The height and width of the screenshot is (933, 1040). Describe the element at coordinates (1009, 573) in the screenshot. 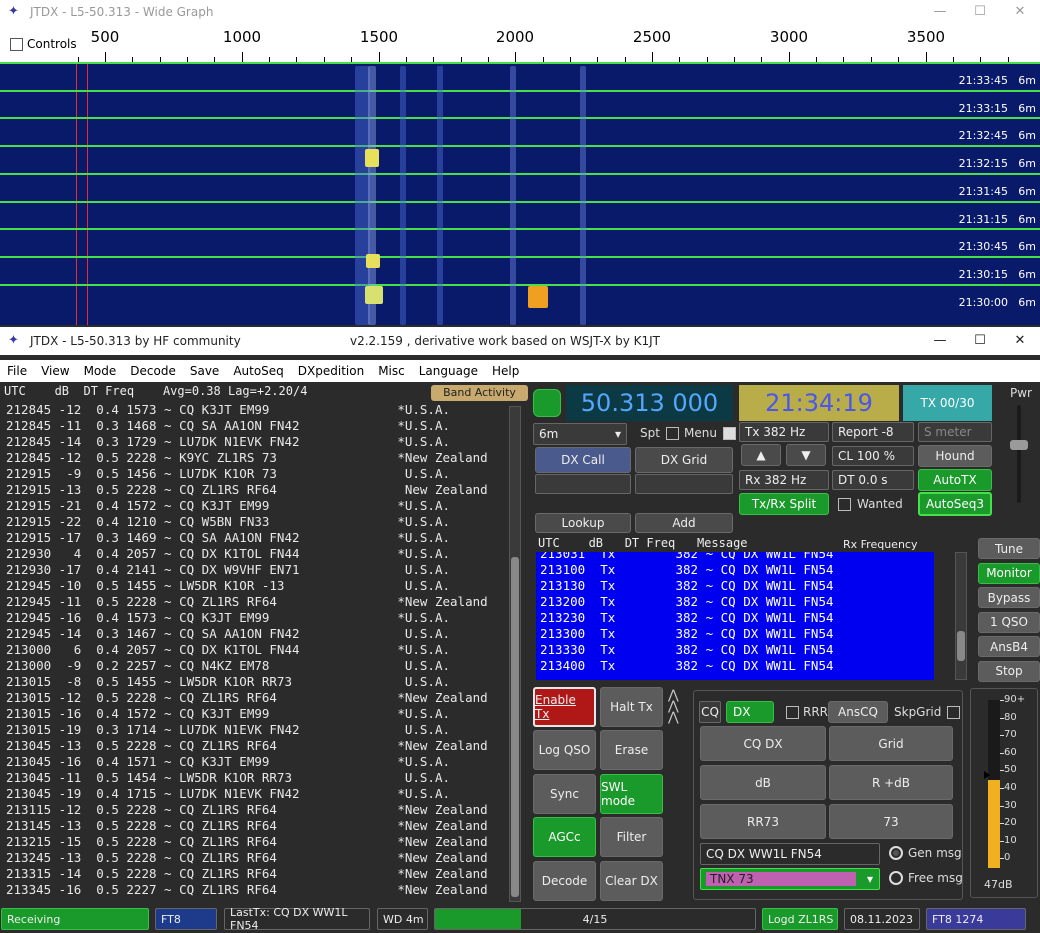

I see `monitor-button: Monitor` at that location.